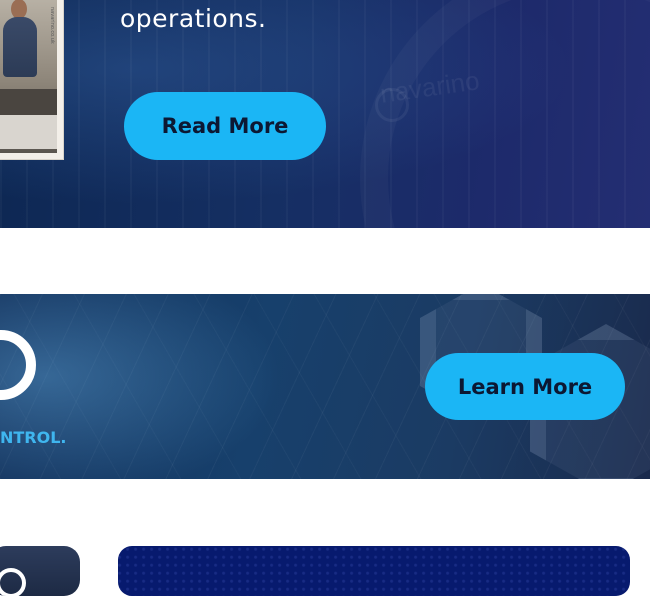  Describe the element at coordinates (150, 386) in the screenshot. I see `banner-glow` at that location.